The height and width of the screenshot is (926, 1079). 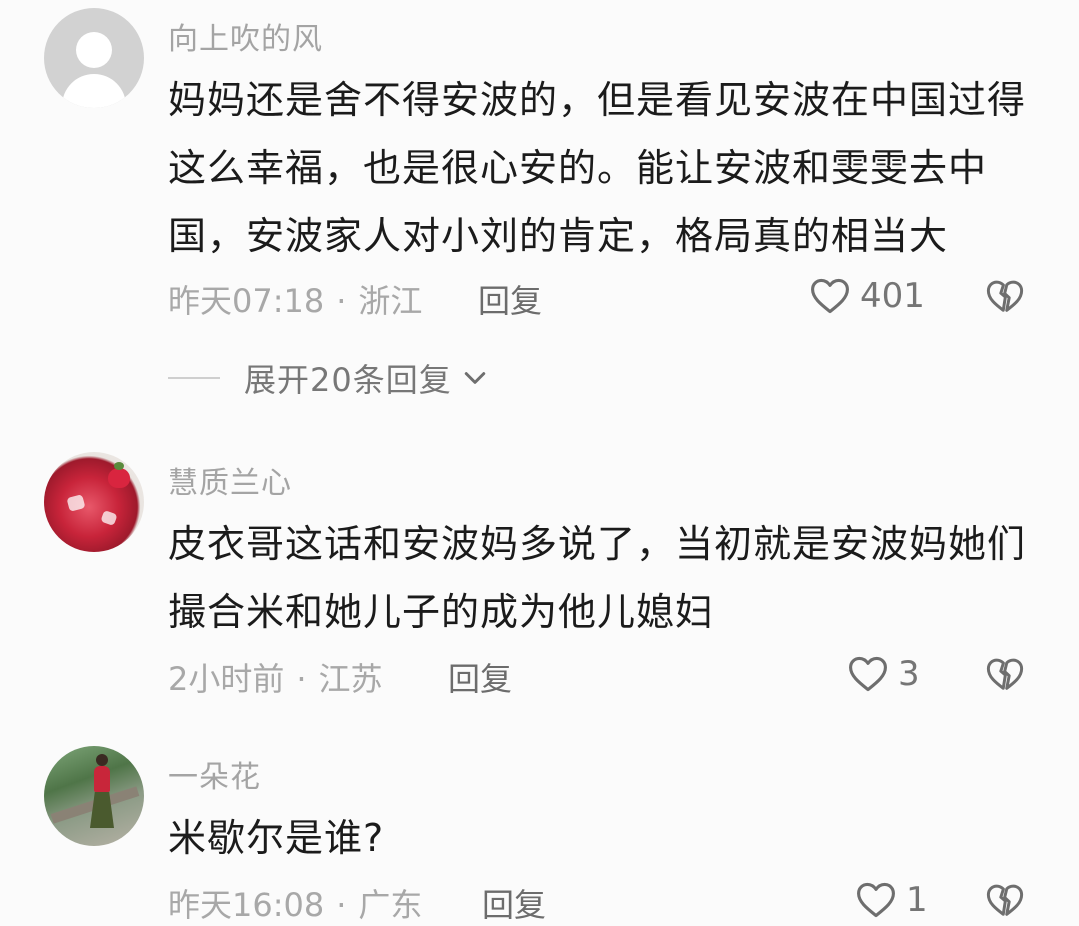 What do you see at coordinates (119, 466) in the screenshot?
I see `avatar-leaf-shape` at bounding box center [119, 466].